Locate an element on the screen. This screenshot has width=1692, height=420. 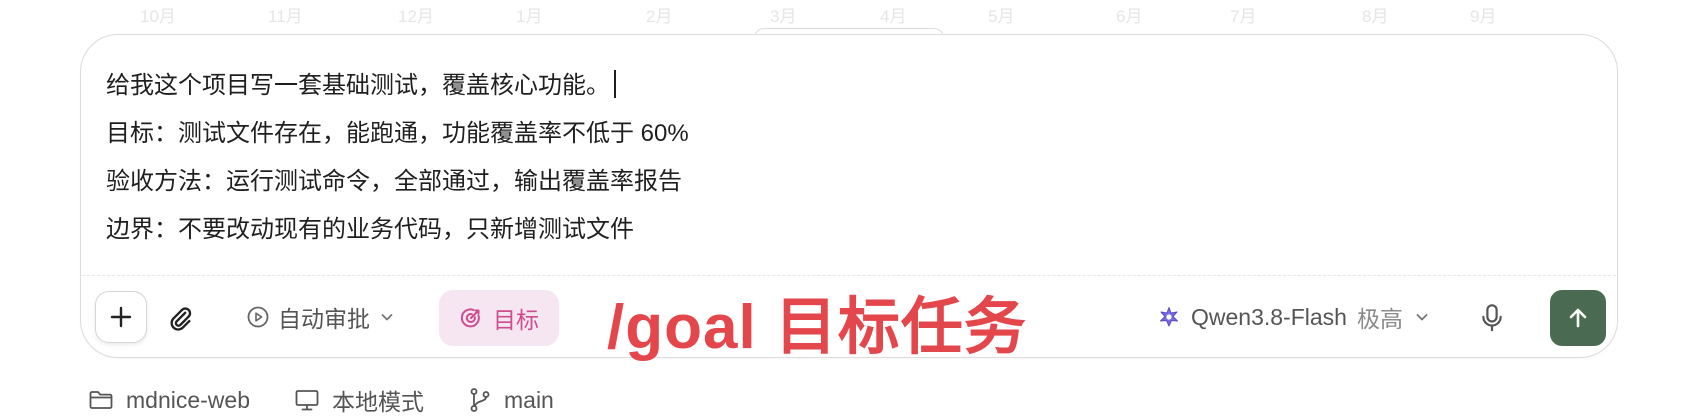
goal-button: 目标 is located at coordinates (499, 318).